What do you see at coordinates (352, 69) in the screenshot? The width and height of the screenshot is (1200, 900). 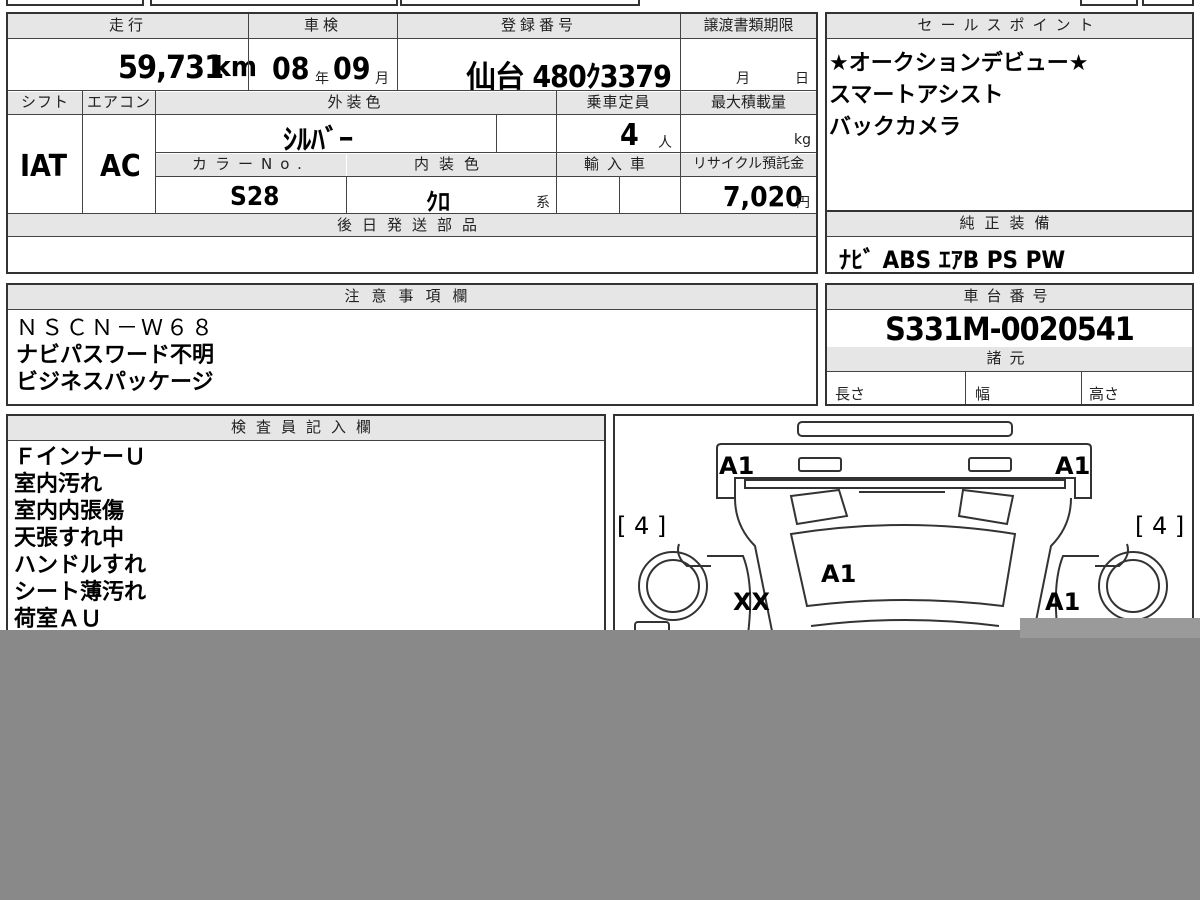 I see `inspection-month: 09` at bounding box center [352, 69].